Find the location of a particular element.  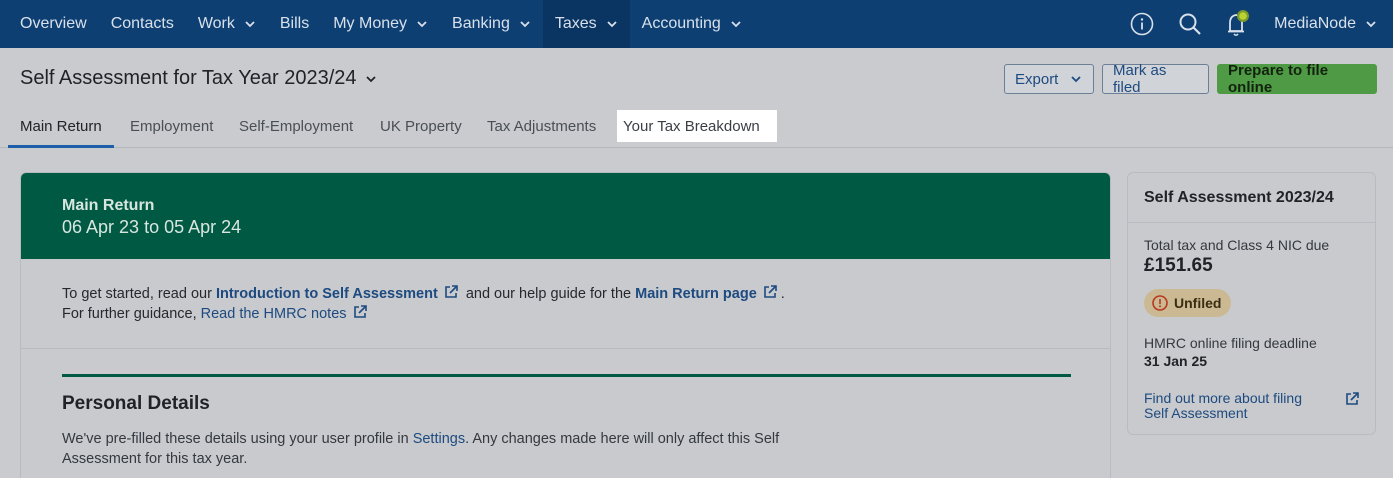

nav-banking-label: Banking is located at coordinates (481, 23).